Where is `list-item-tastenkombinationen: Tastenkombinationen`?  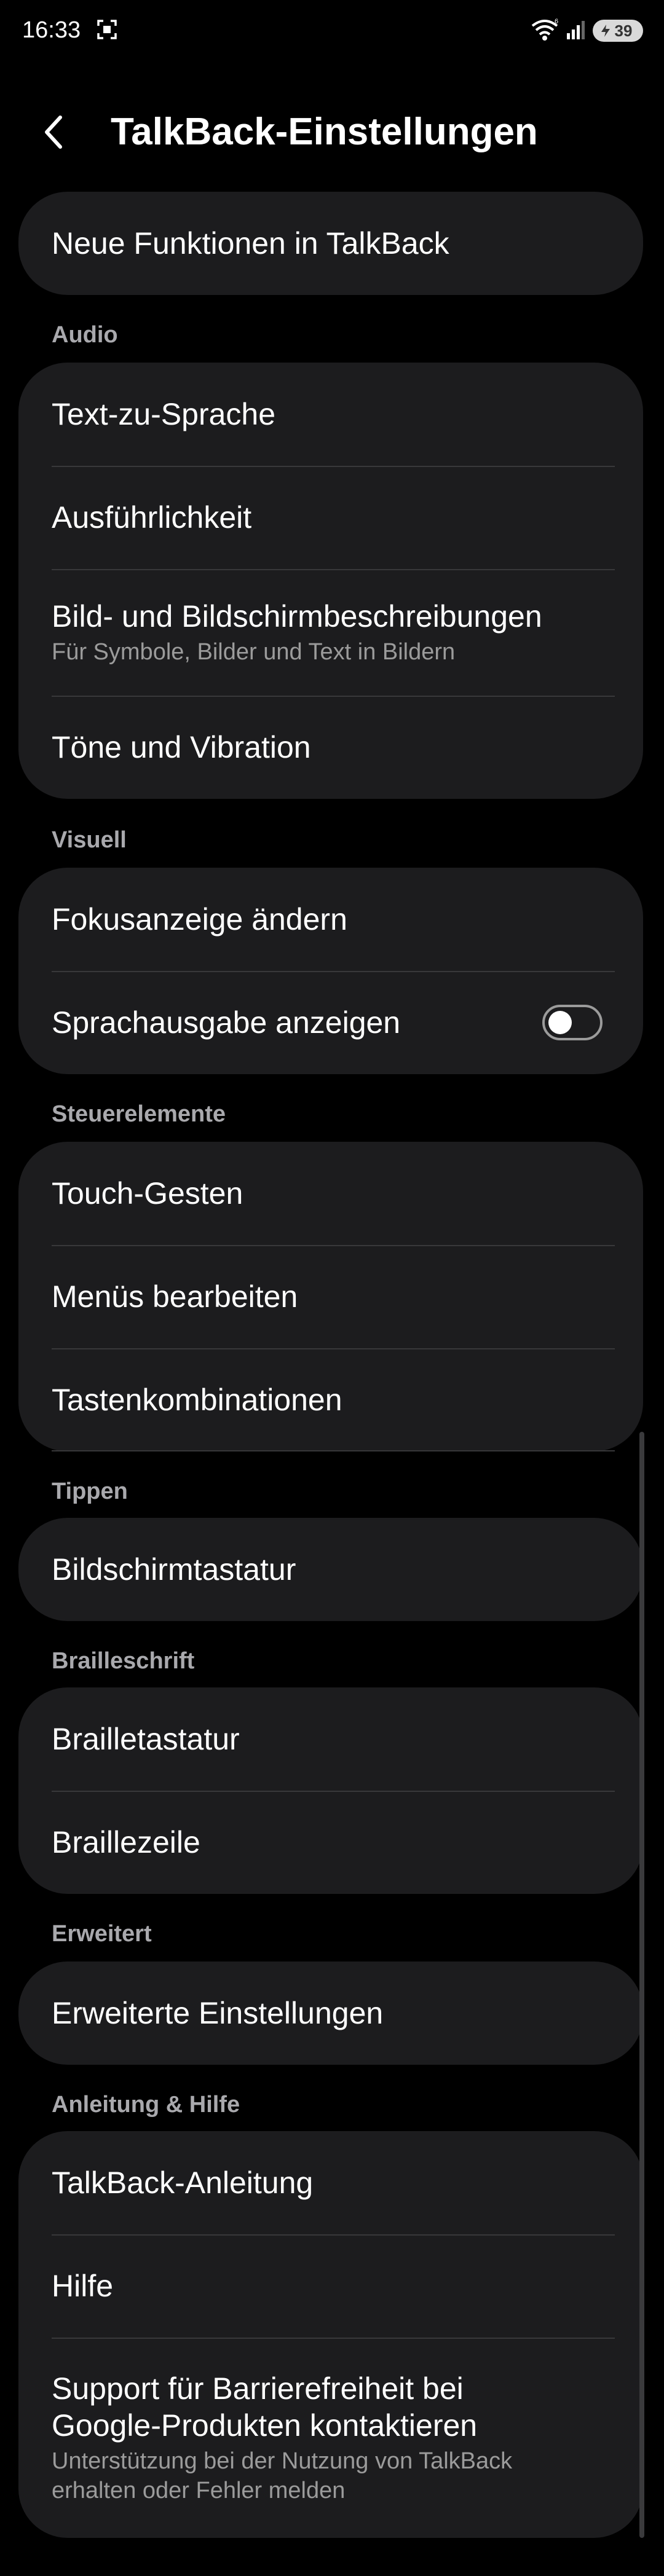
list-item-tastenkombinationen: Tastenkombinationen is located at coordinates (330, 1399).